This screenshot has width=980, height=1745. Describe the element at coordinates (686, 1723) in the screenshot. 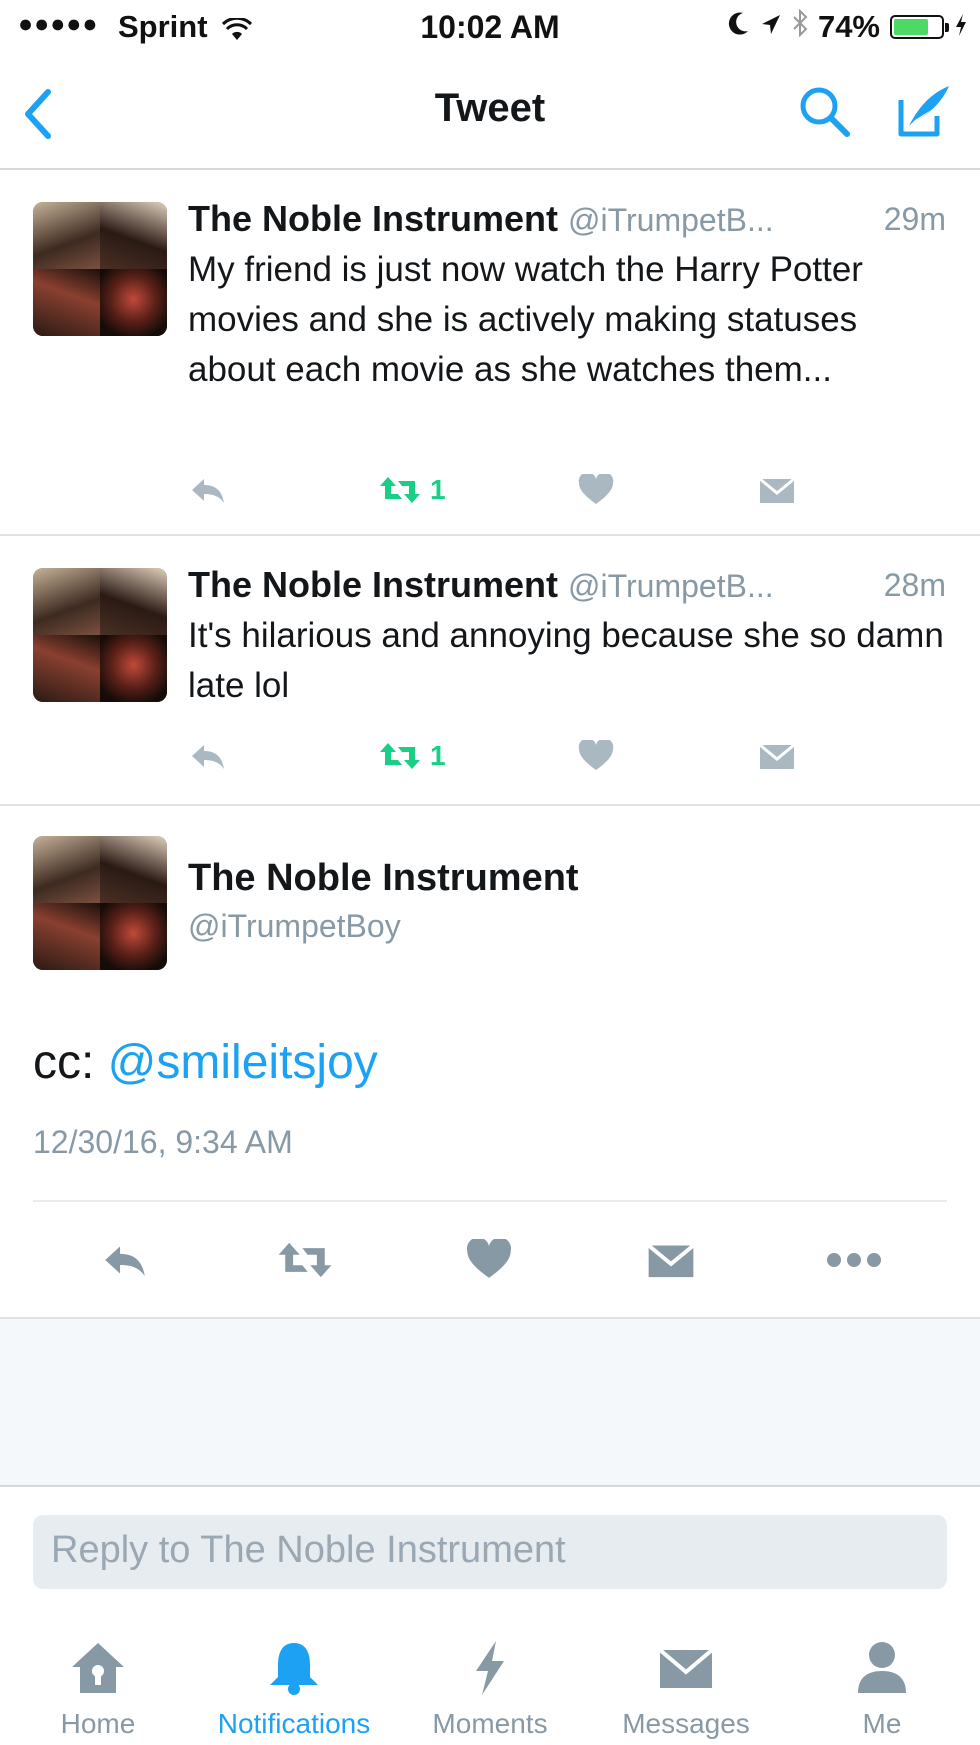

I see `tab-label: Messages` at that location.